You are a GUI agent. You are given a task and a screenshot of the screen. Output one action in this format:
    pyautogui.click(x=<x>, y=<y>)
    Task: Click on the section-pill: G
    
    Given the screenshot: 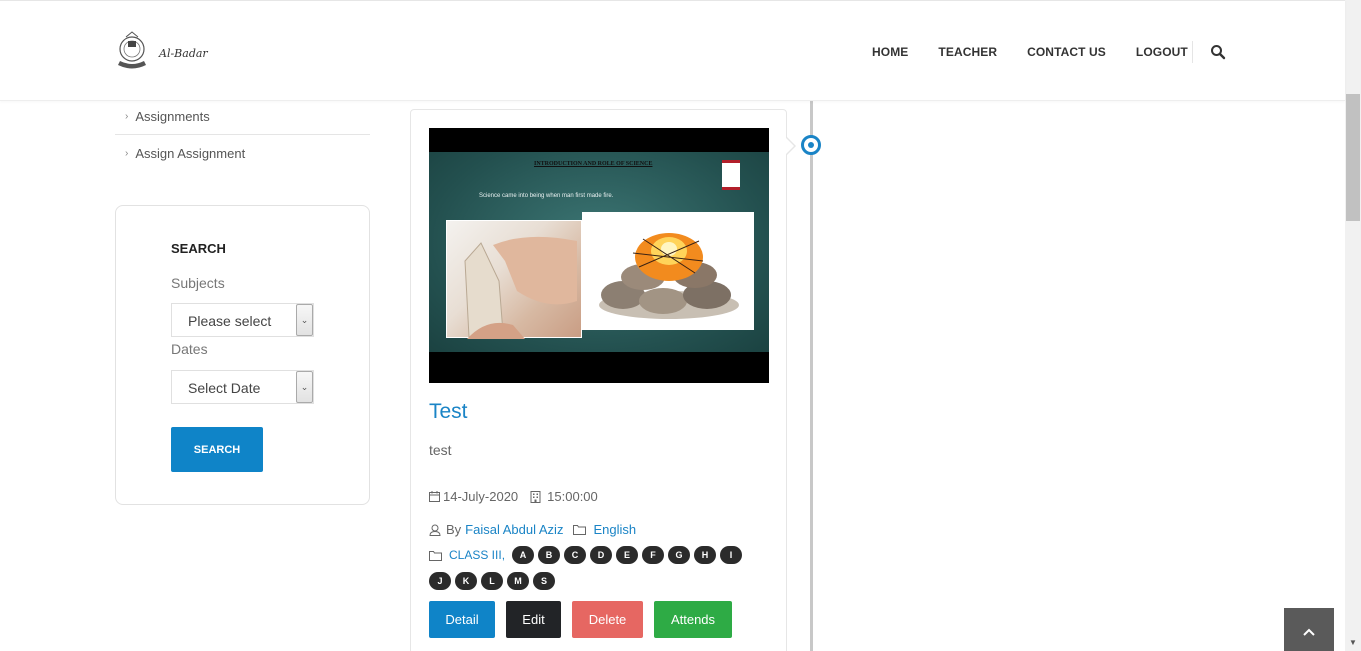 What is the action you would take?
    pyautogui.click(x=679, y=555)
    